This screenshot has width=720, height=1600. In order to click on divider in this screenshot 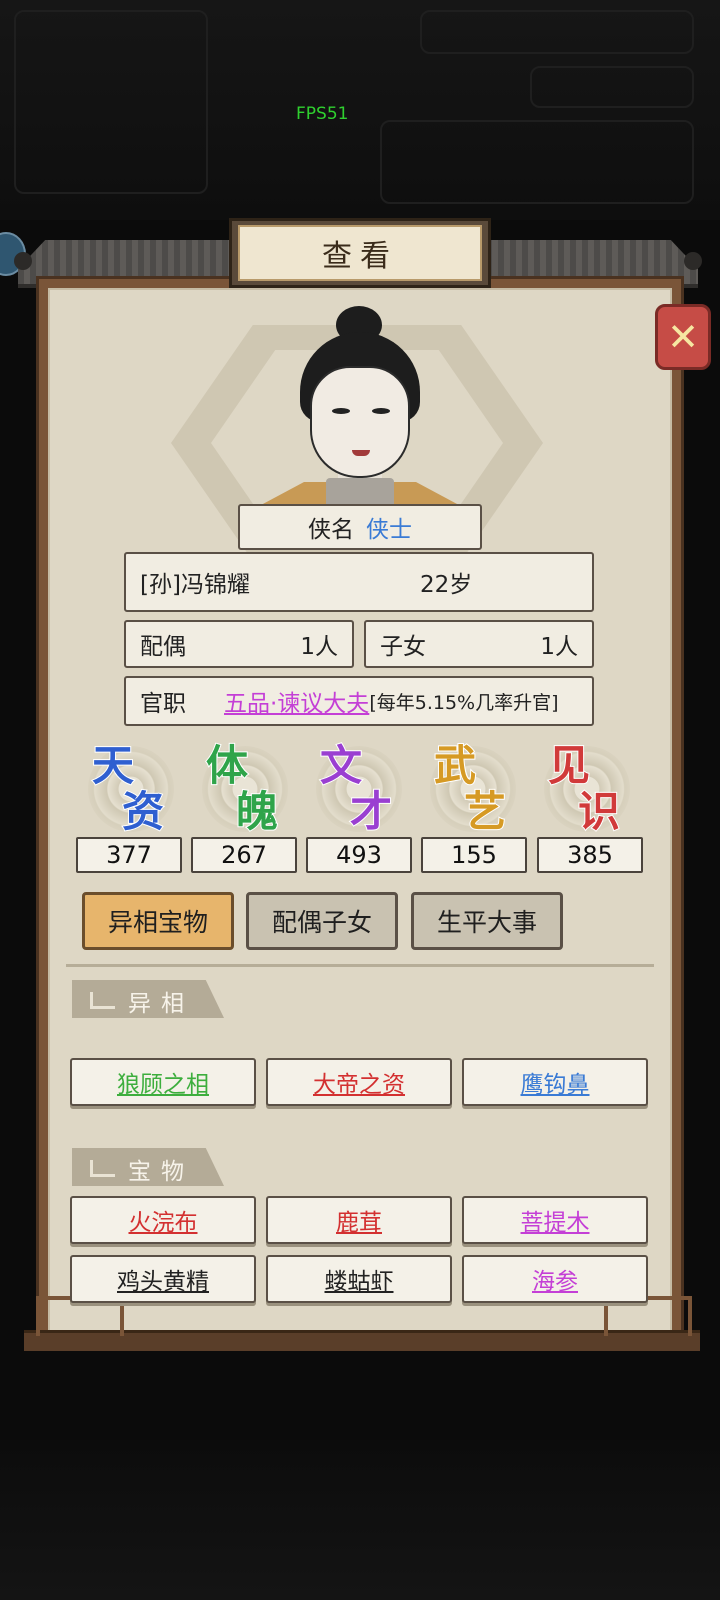, I will do `click(360, 965)`.